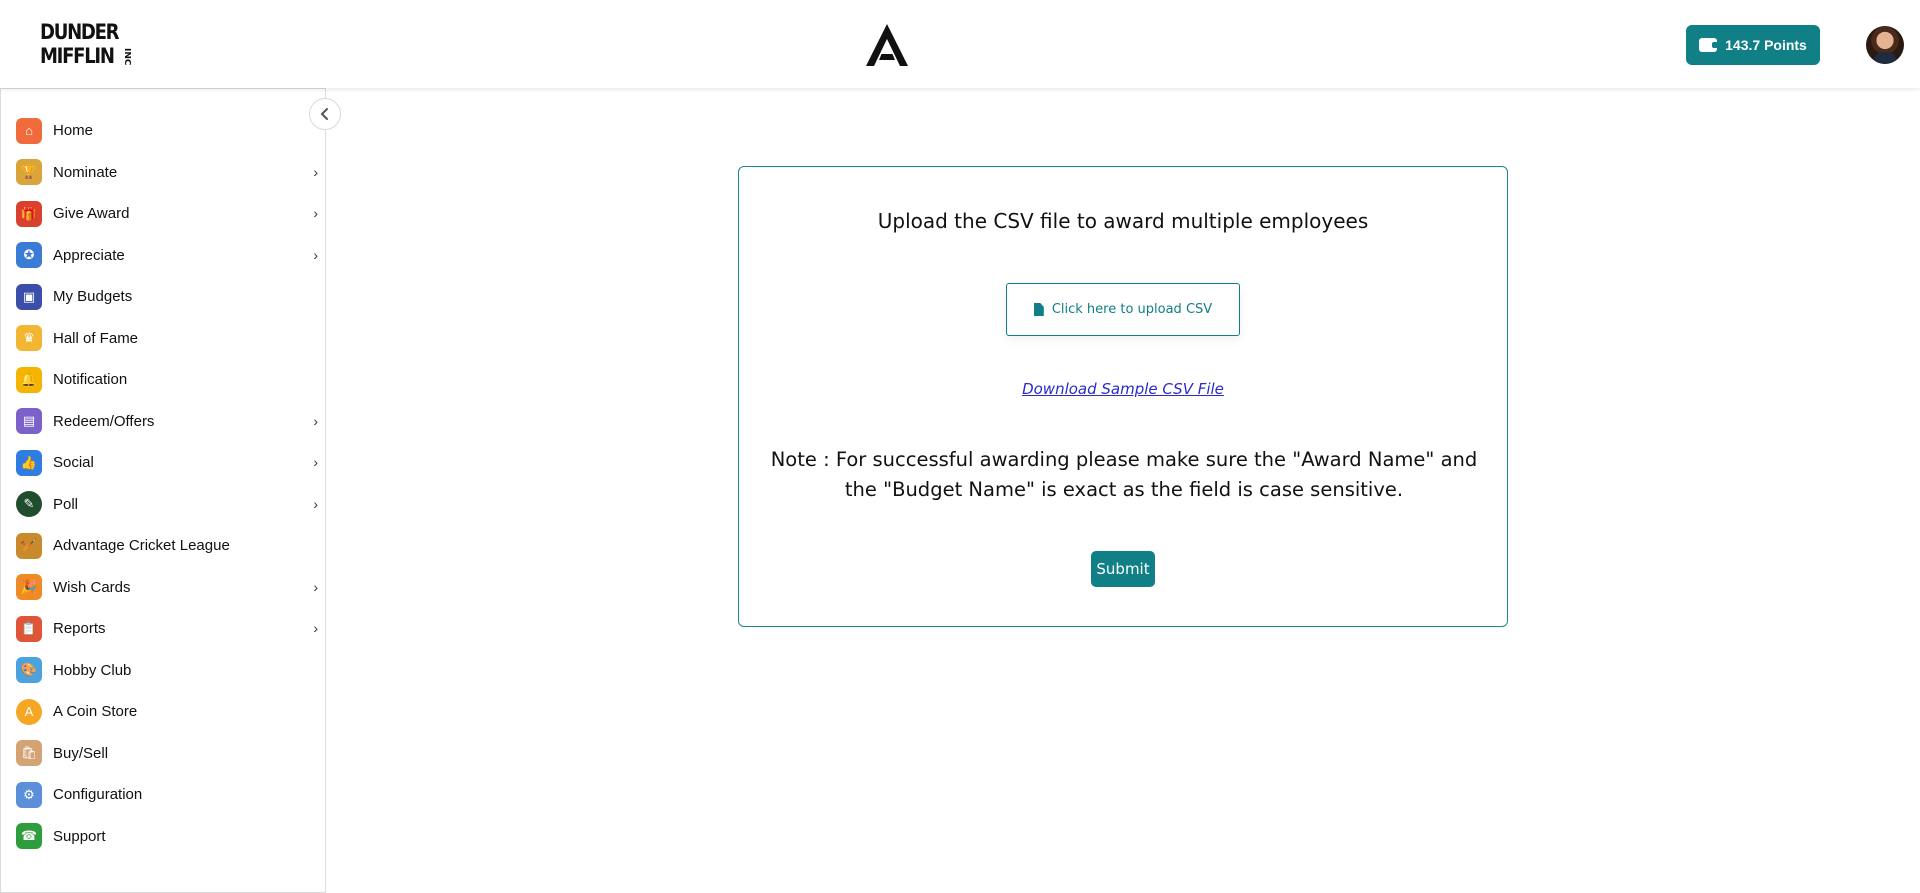 The width and height of the screenshot is (1920, 893). Describe the element at coordinates (93, 297) in the screenshot. I see `sidebar-item-label: My Budgets` at that location.